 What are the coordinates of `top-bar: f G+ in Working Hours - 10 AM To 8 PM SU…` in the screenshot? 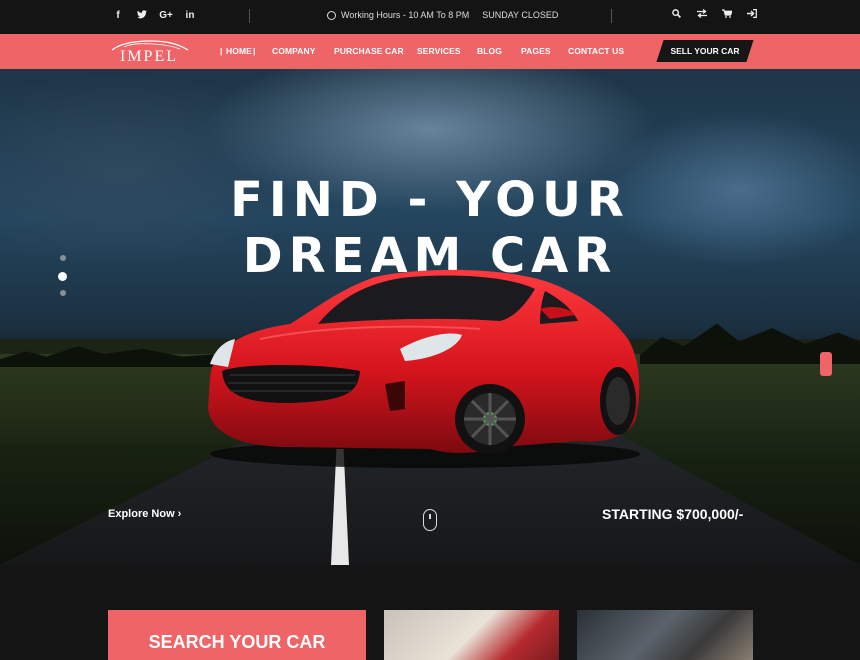 It's located at (430, 17).